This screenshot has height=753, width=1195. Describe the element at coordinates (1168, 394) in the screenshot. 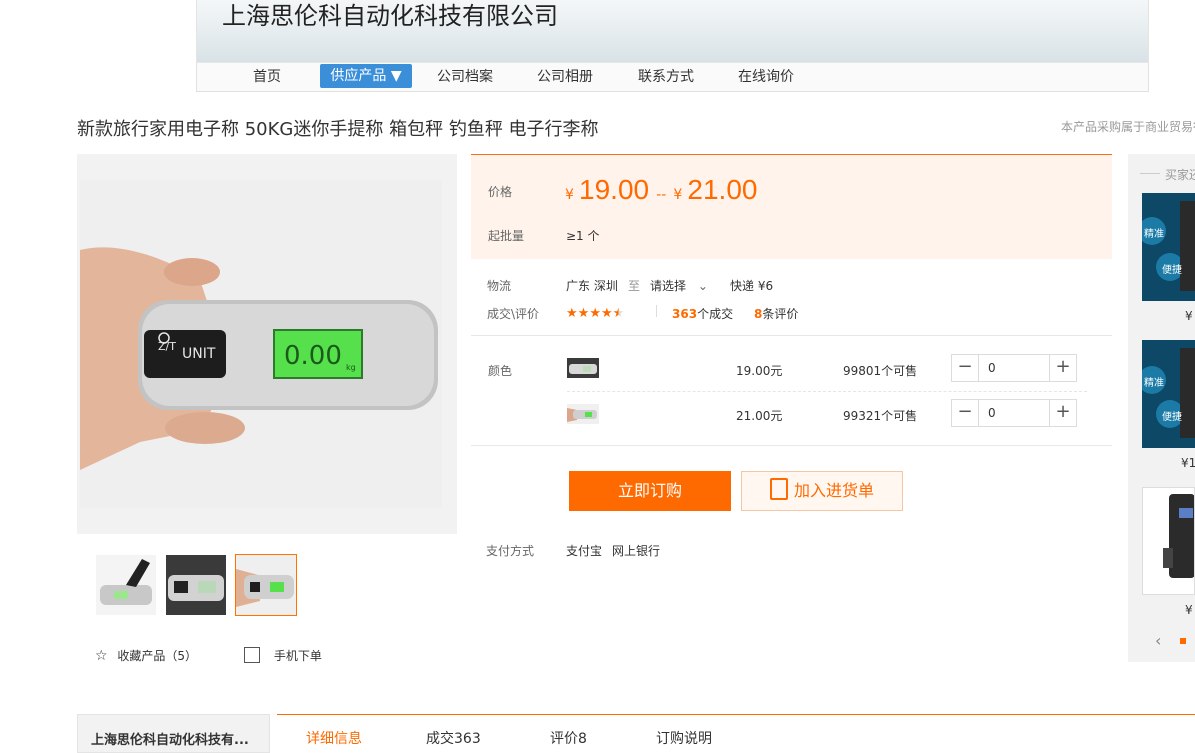

I see `related-product-2: 精准 便捷` at that location.